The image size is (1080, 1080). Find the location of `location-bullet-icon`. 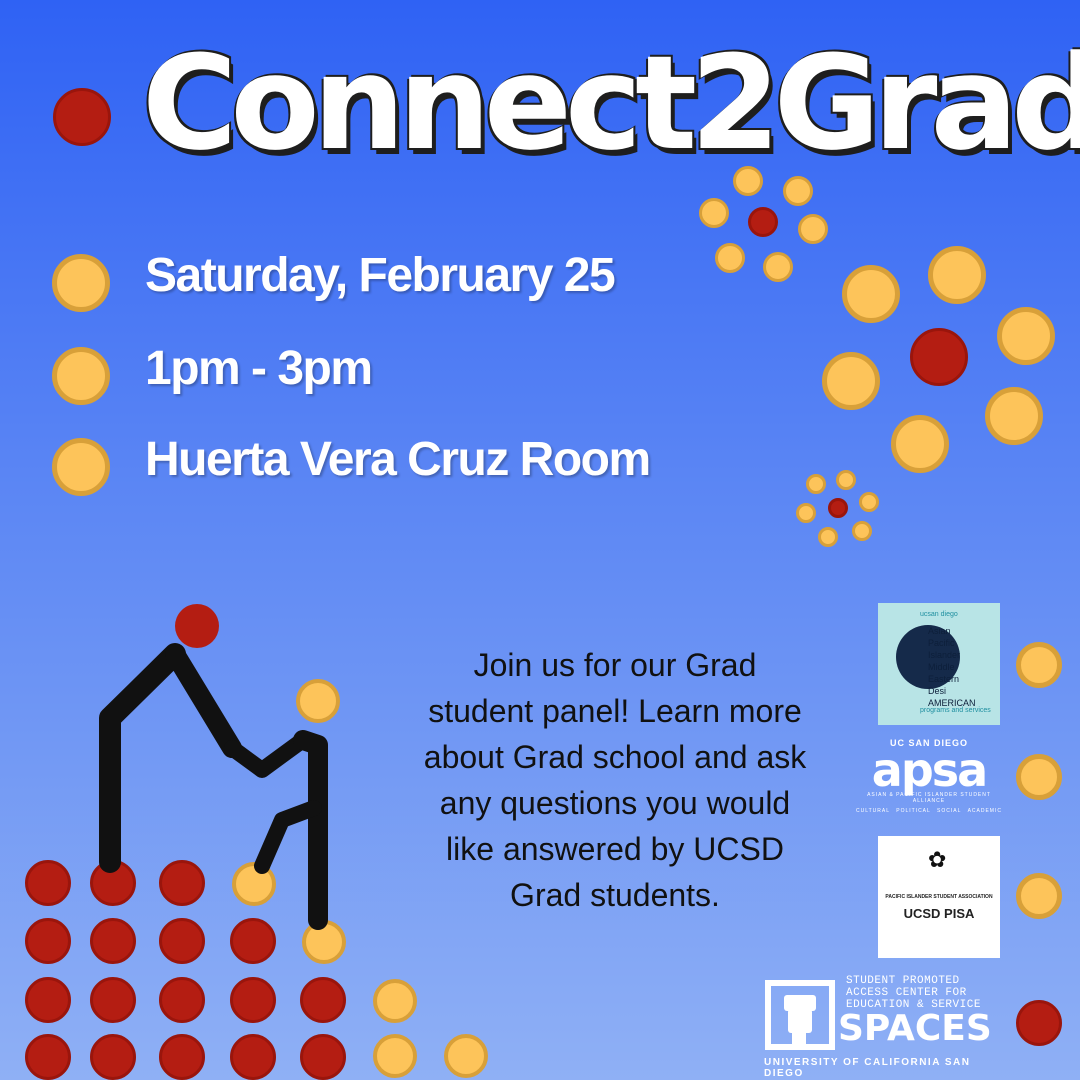

location-bullet-icon is located at coordinates (81, 467).